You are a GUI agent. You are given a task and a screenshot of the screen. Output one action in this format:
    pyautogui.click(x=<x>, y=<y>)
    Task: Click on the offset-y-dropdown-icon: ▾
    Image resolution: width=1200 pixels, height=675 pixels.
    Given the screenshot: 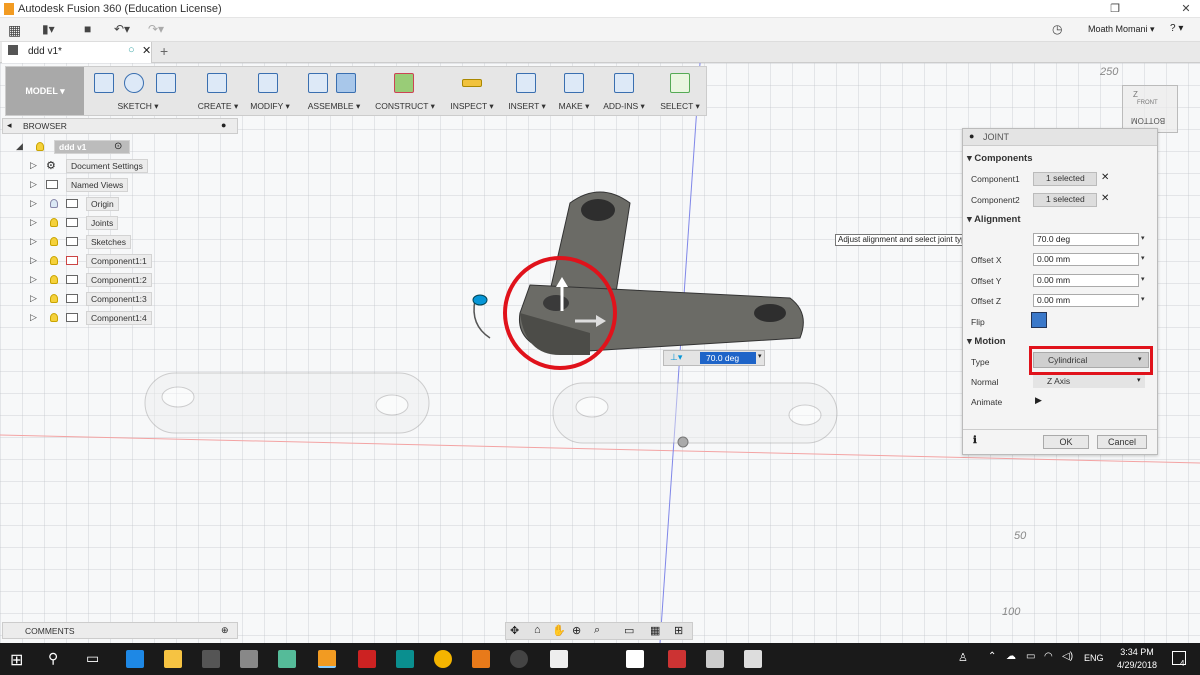 What is the action you would take?
    pyautogui.click(x=1143, y=279)
    